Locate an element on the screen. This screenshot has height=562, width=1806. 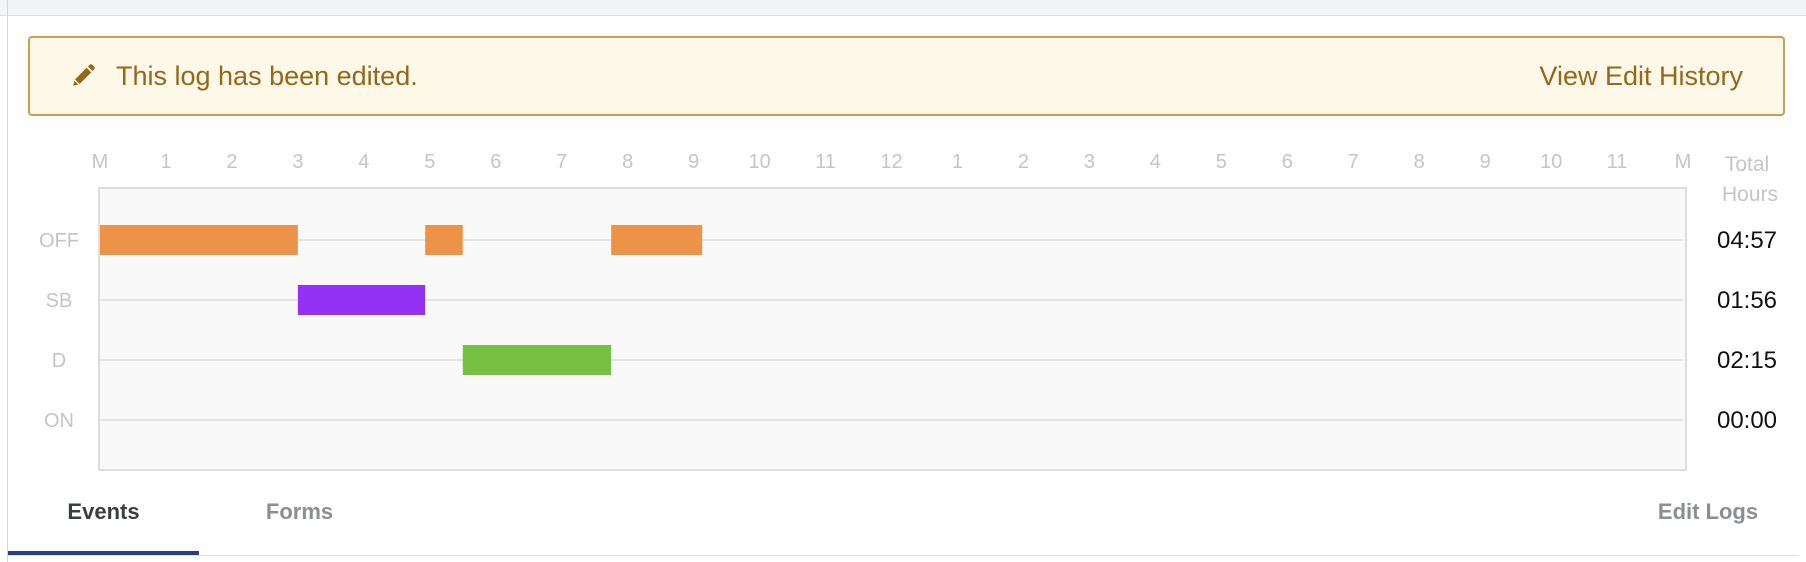
banner-message-group: This log has been edited. is located at coordinates (244, 76).